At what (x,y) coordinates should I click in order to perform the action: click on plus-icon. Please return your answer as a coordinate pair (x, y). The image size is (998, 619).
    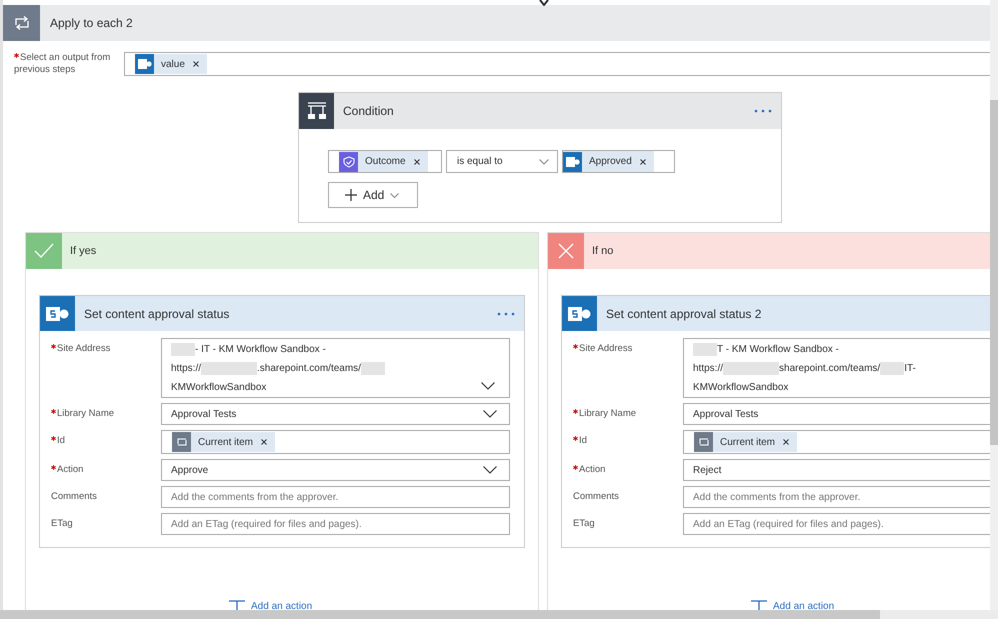
    Looking at the image, I should click on (351, 195).